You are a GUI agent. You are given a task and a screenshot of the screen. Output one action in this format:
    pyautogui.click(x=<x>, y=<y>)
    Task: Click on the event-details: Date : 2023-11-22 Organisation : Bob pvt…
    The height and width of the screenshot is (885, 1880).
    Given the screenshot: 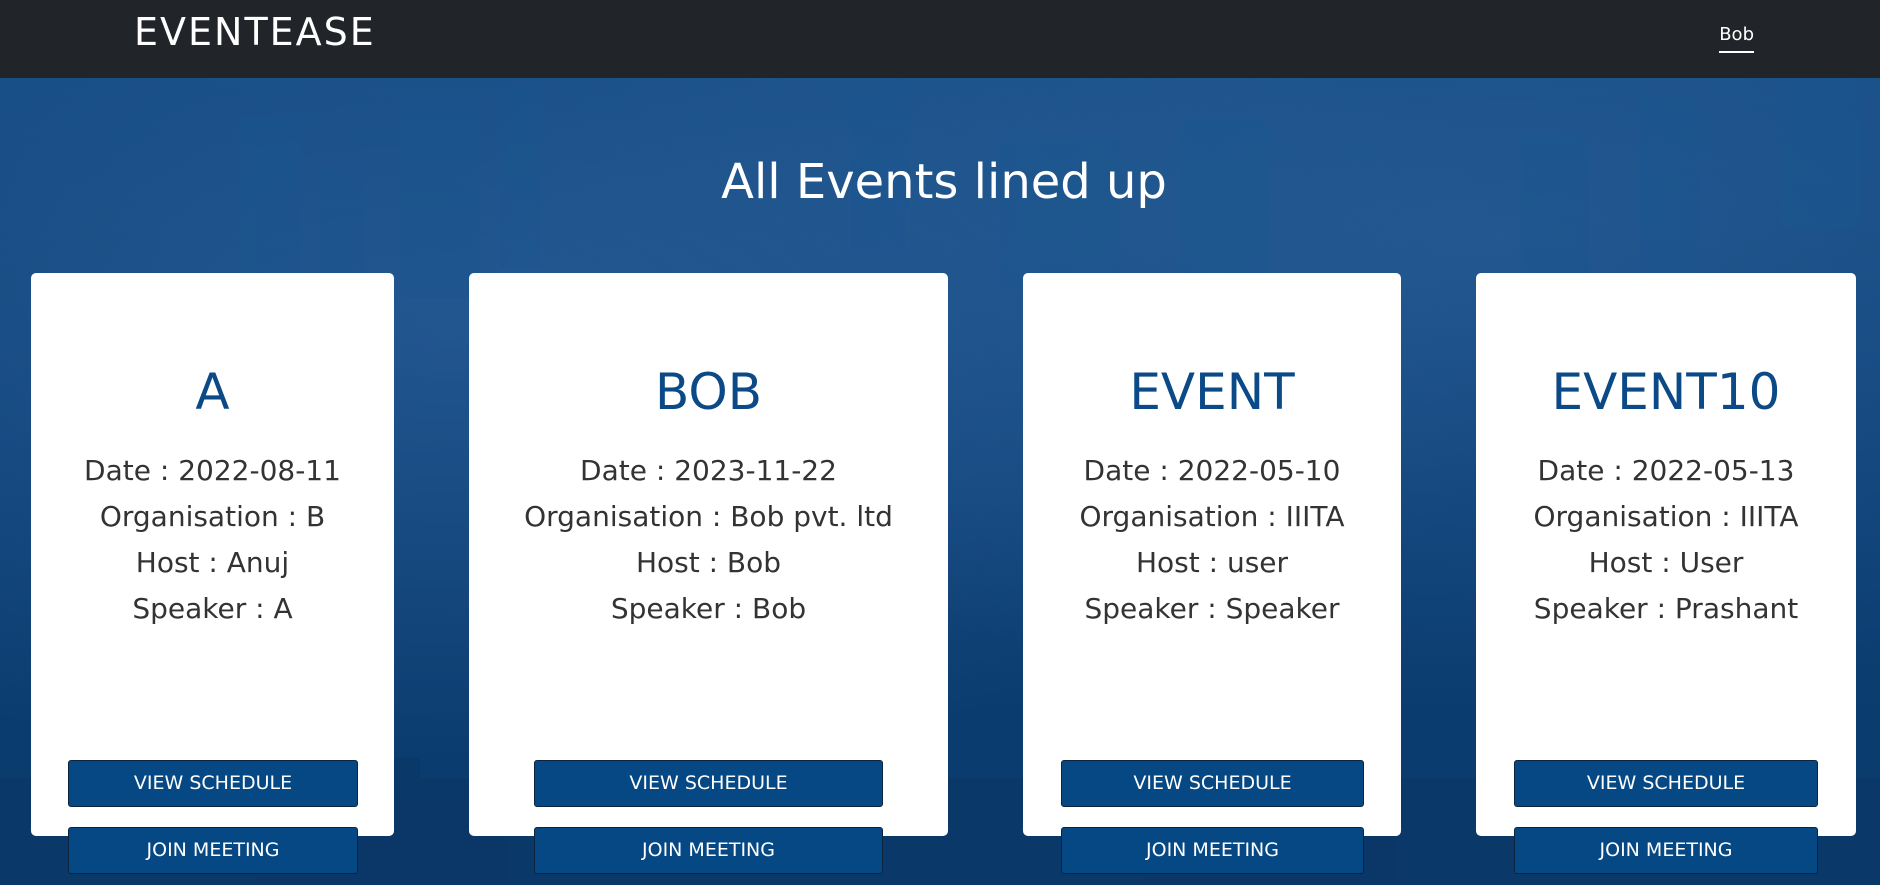 What is the action you would take?
    pyautogui.click(x=708, y=540)
    